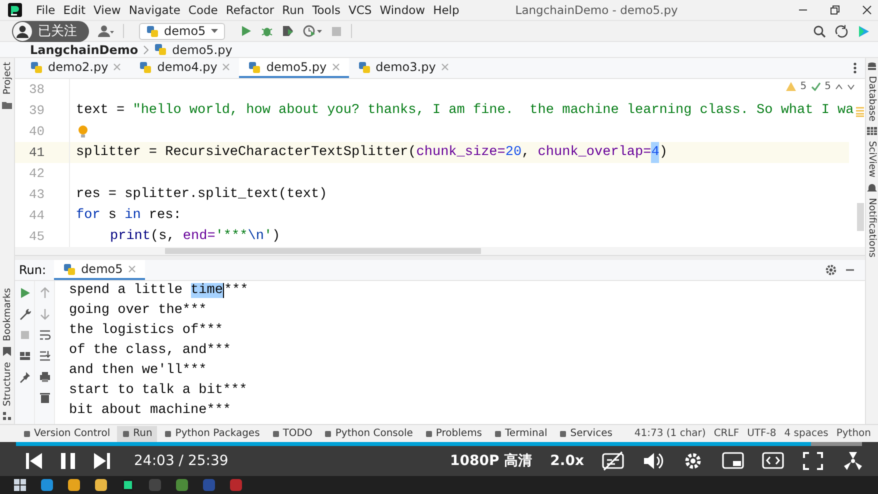 This screenshot has height=494, width=878. I want to click on menu-item: Run, so click(293, 10).